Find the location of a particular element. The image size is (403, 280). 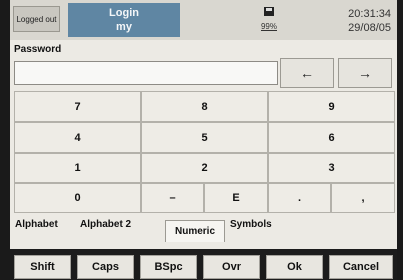

key-6: 6 is located at coordinates (331, 137).